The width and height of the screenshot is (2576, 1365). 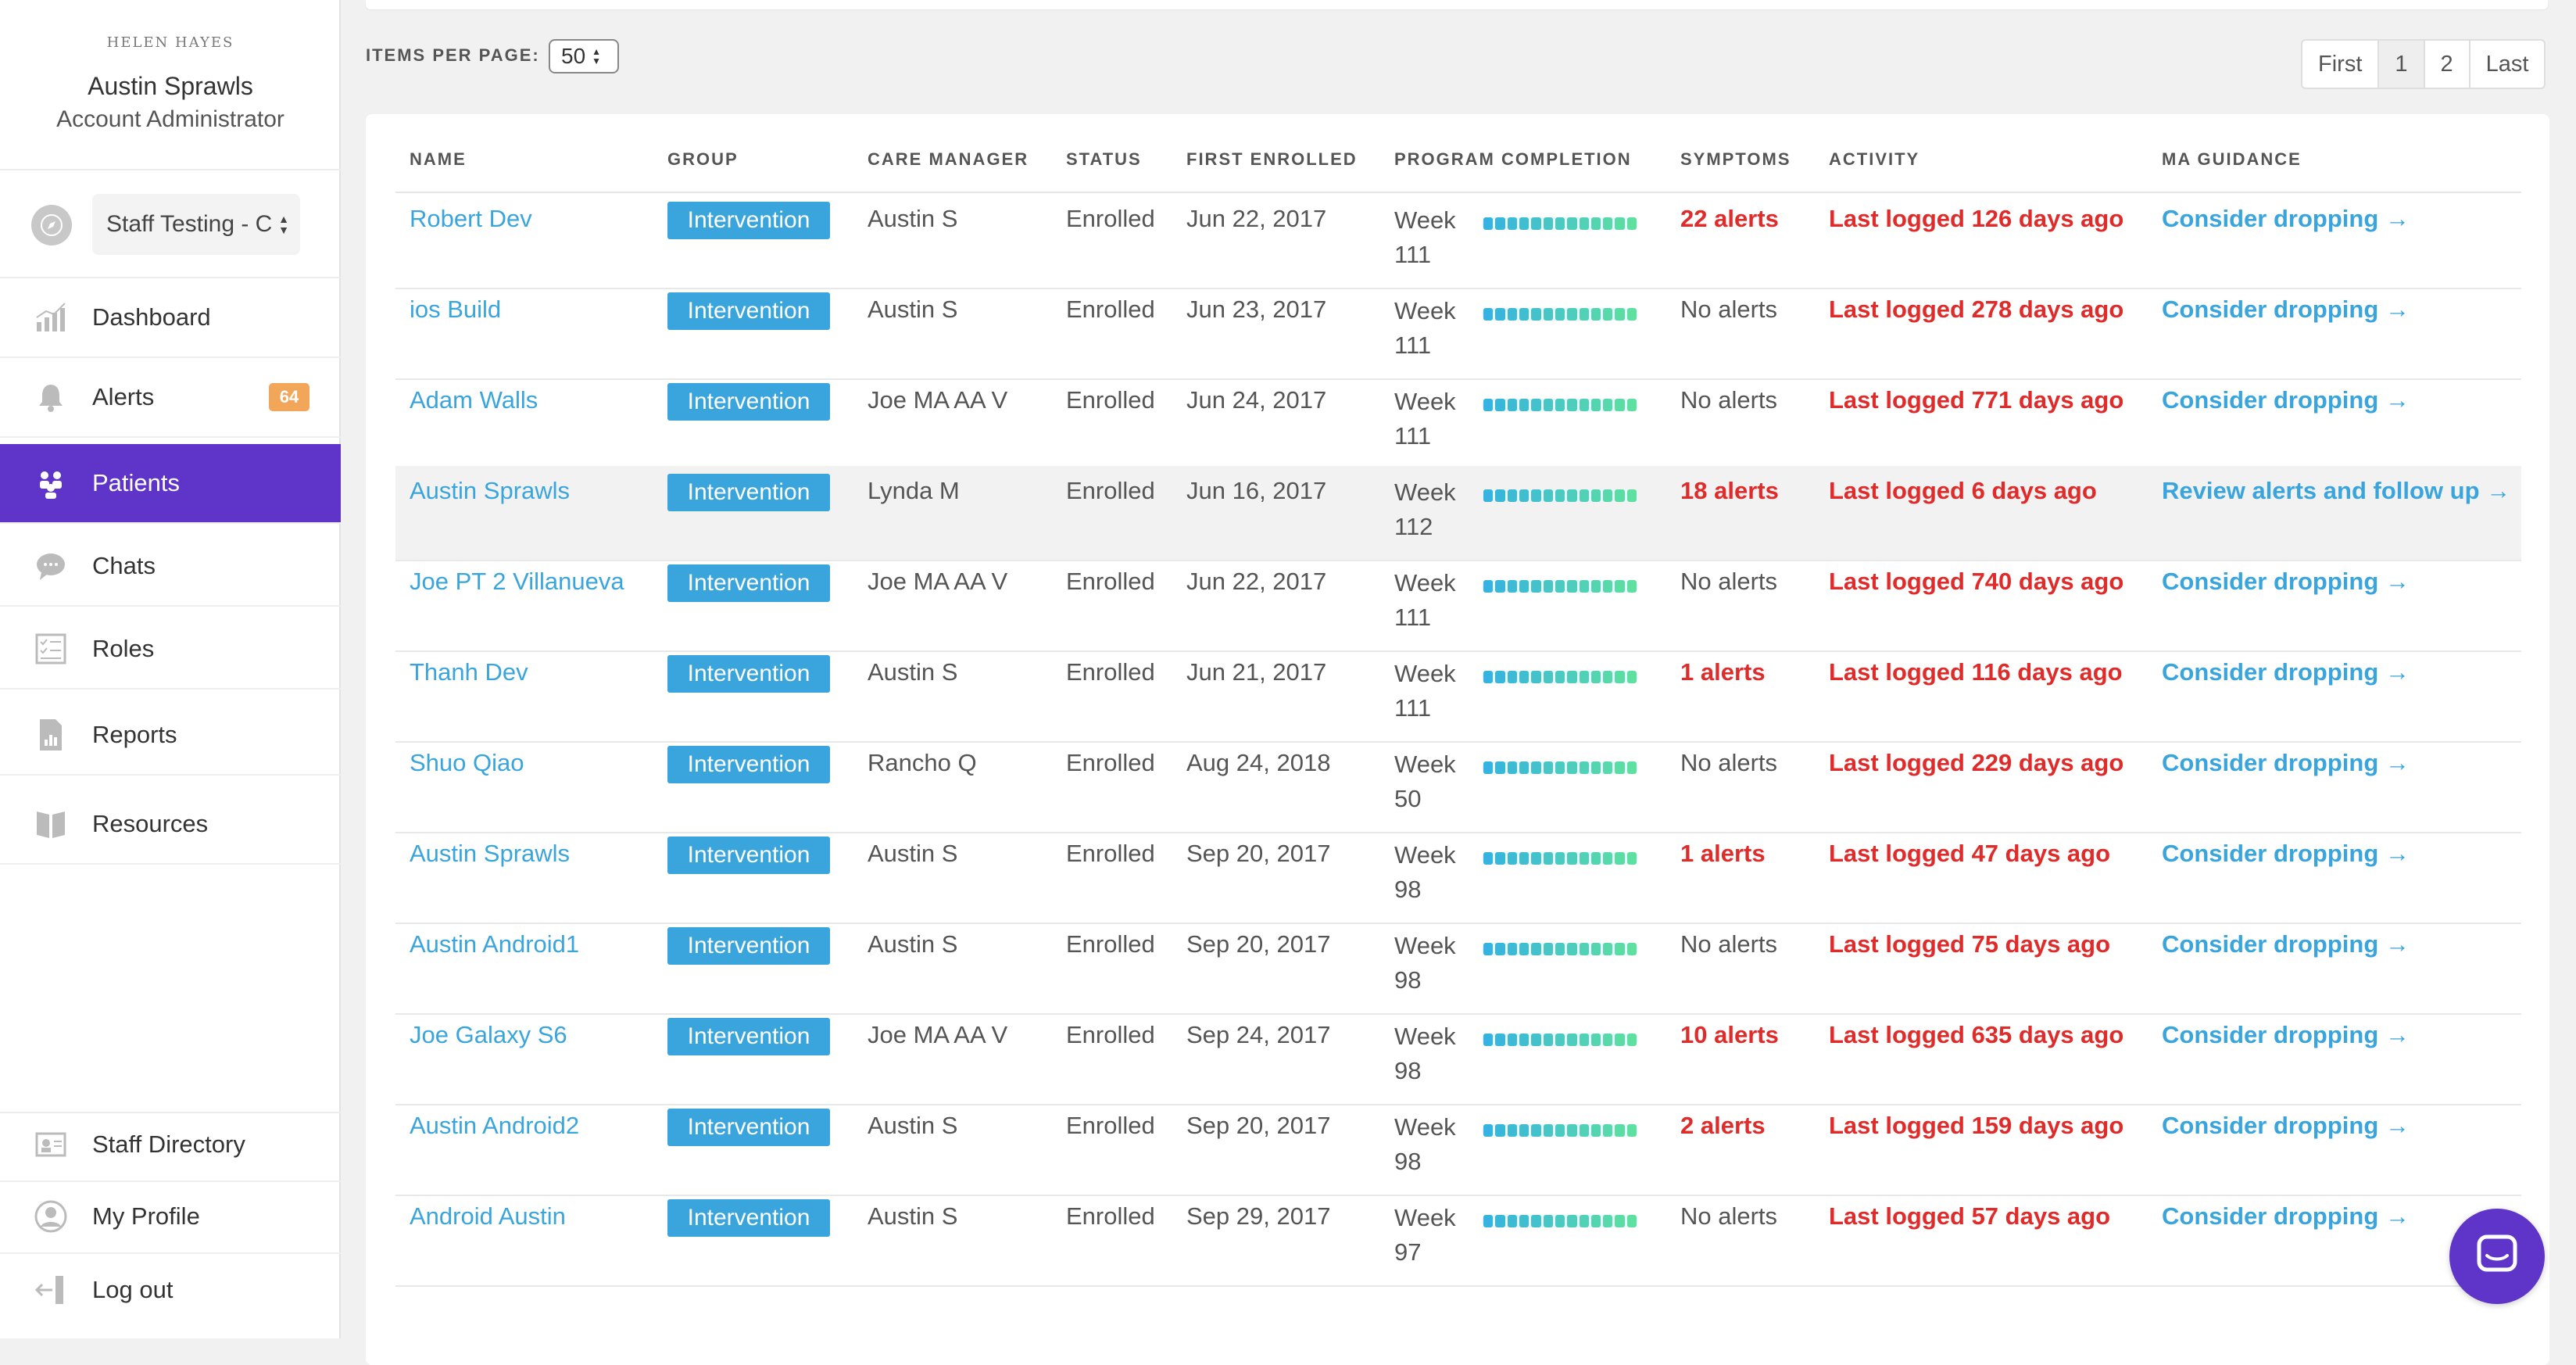 What do you see at coordinates (471, 219) in the screenshot?
I see `patient-name-link: Robert Dev` at bounding box center [471, 219].